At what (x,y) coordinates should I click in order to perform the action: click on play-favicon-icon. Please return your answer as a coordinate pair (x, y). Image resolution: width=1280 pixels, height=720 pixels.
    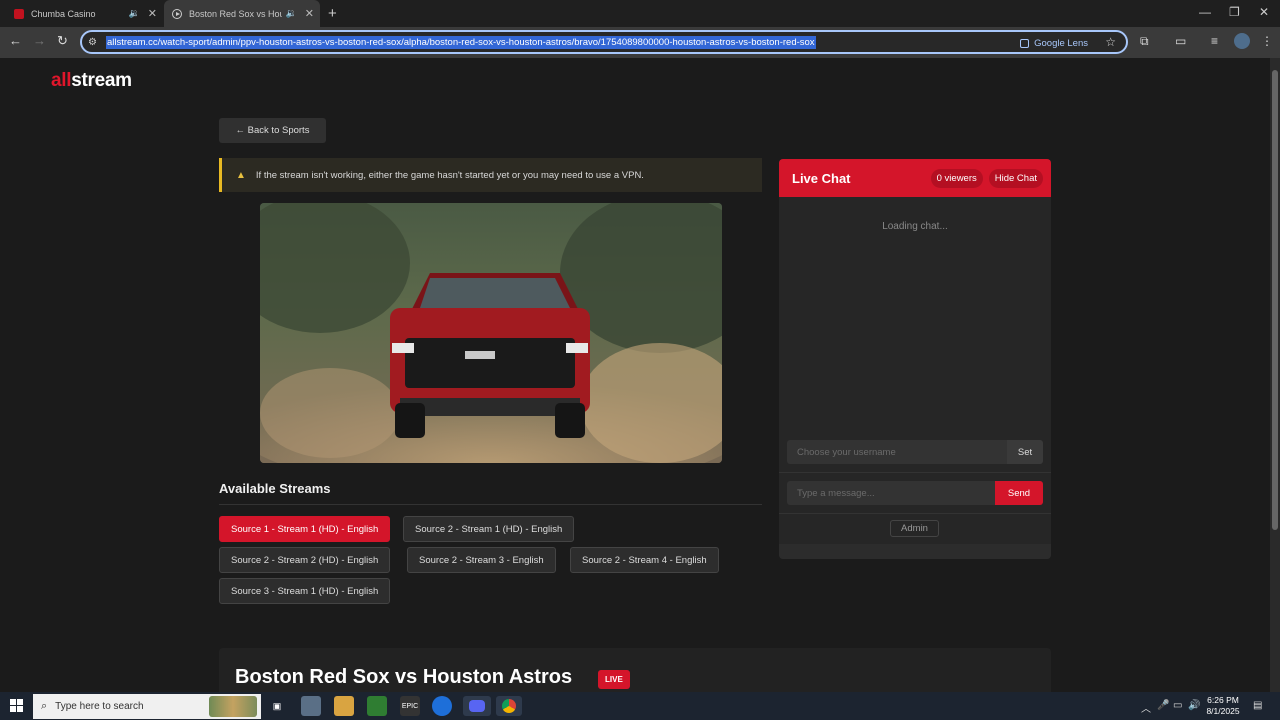
    Looking at the image, I should click on (177, 13).